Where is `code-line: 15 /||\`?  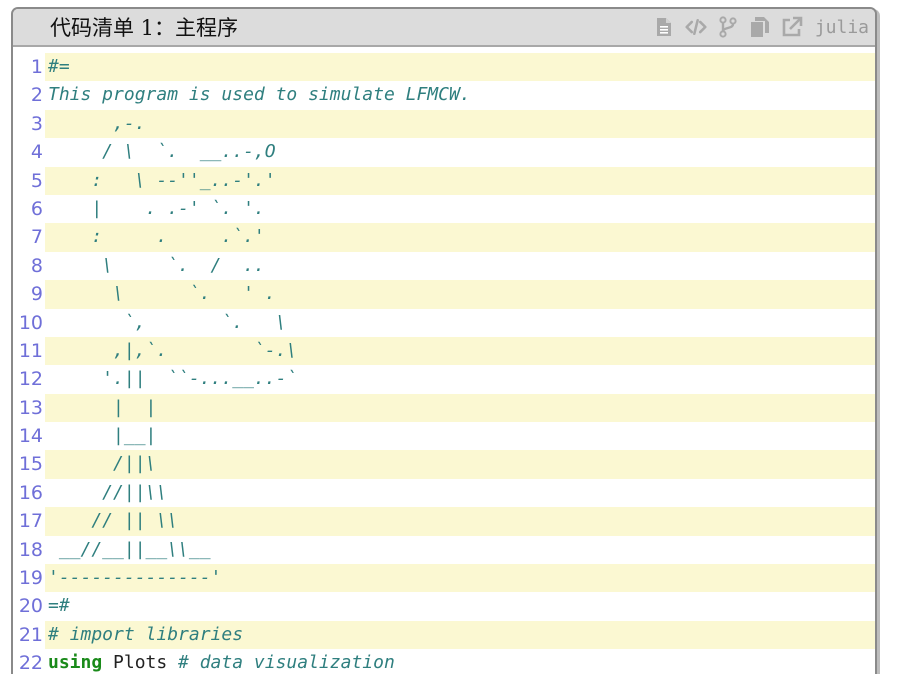 code-line: 15 /||\ is located at coordinates (444, 464).